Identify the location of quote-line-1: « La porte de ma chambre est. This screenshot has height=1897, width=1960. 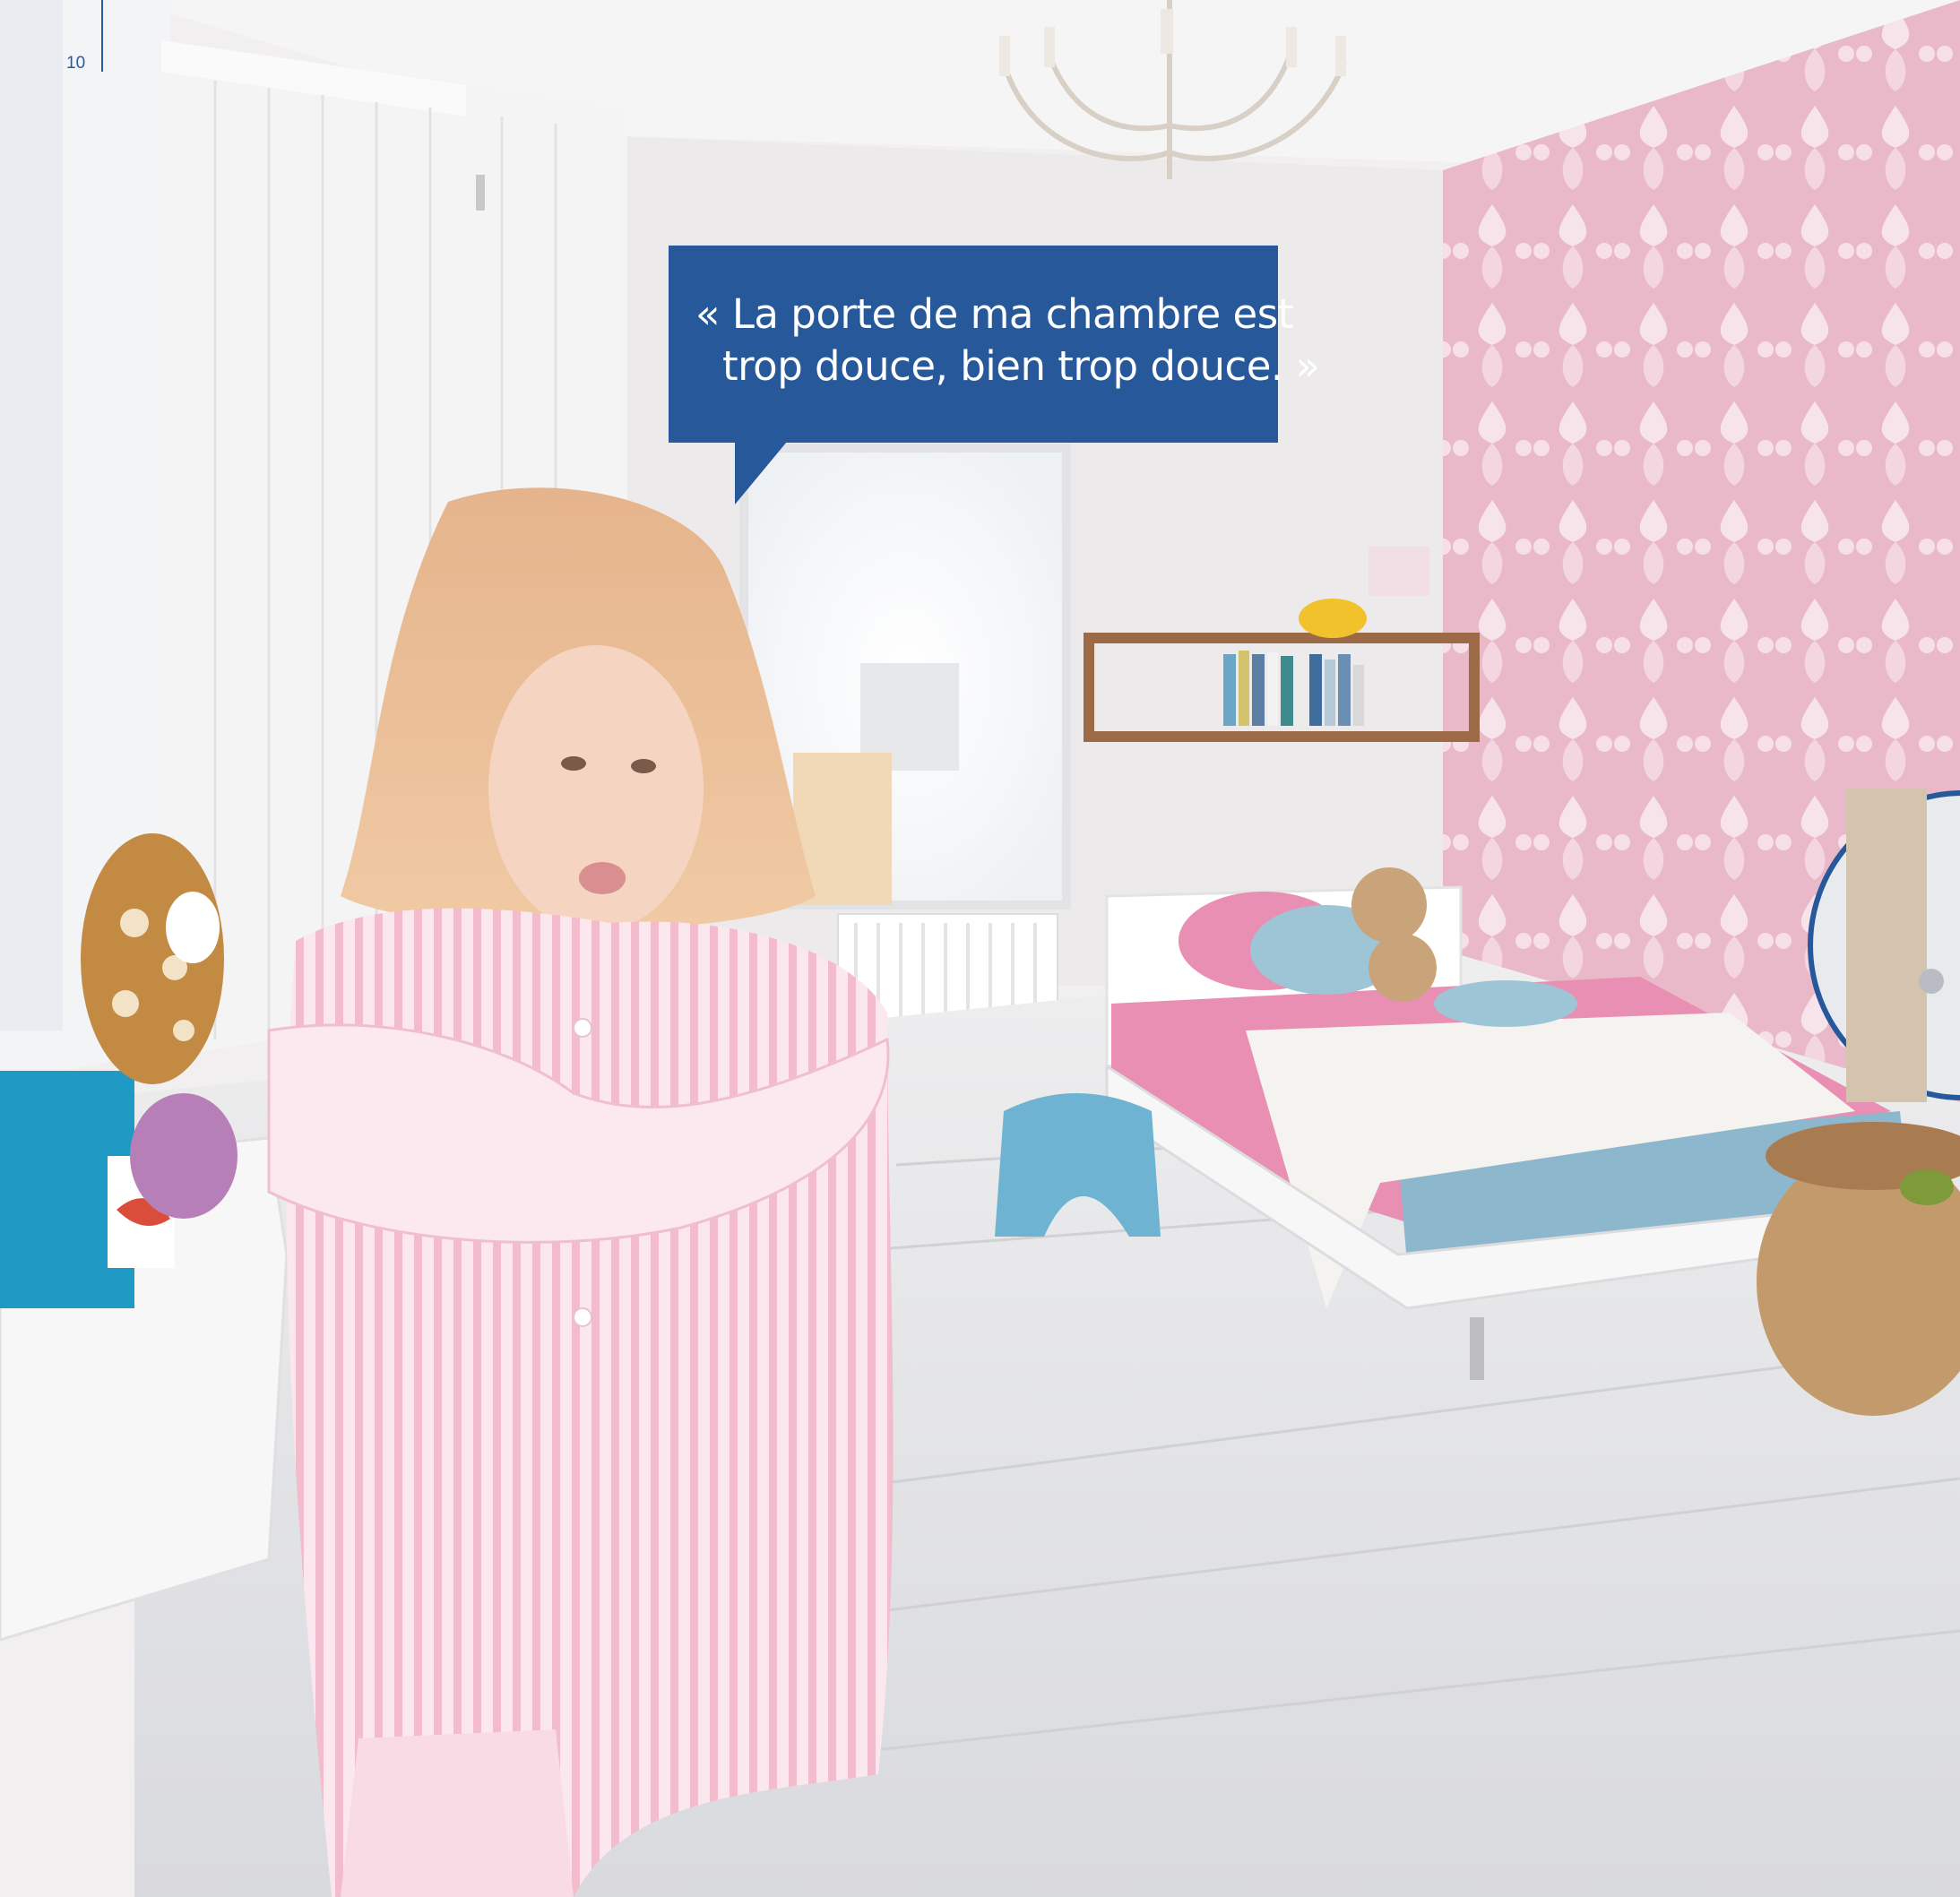
(994, 314).